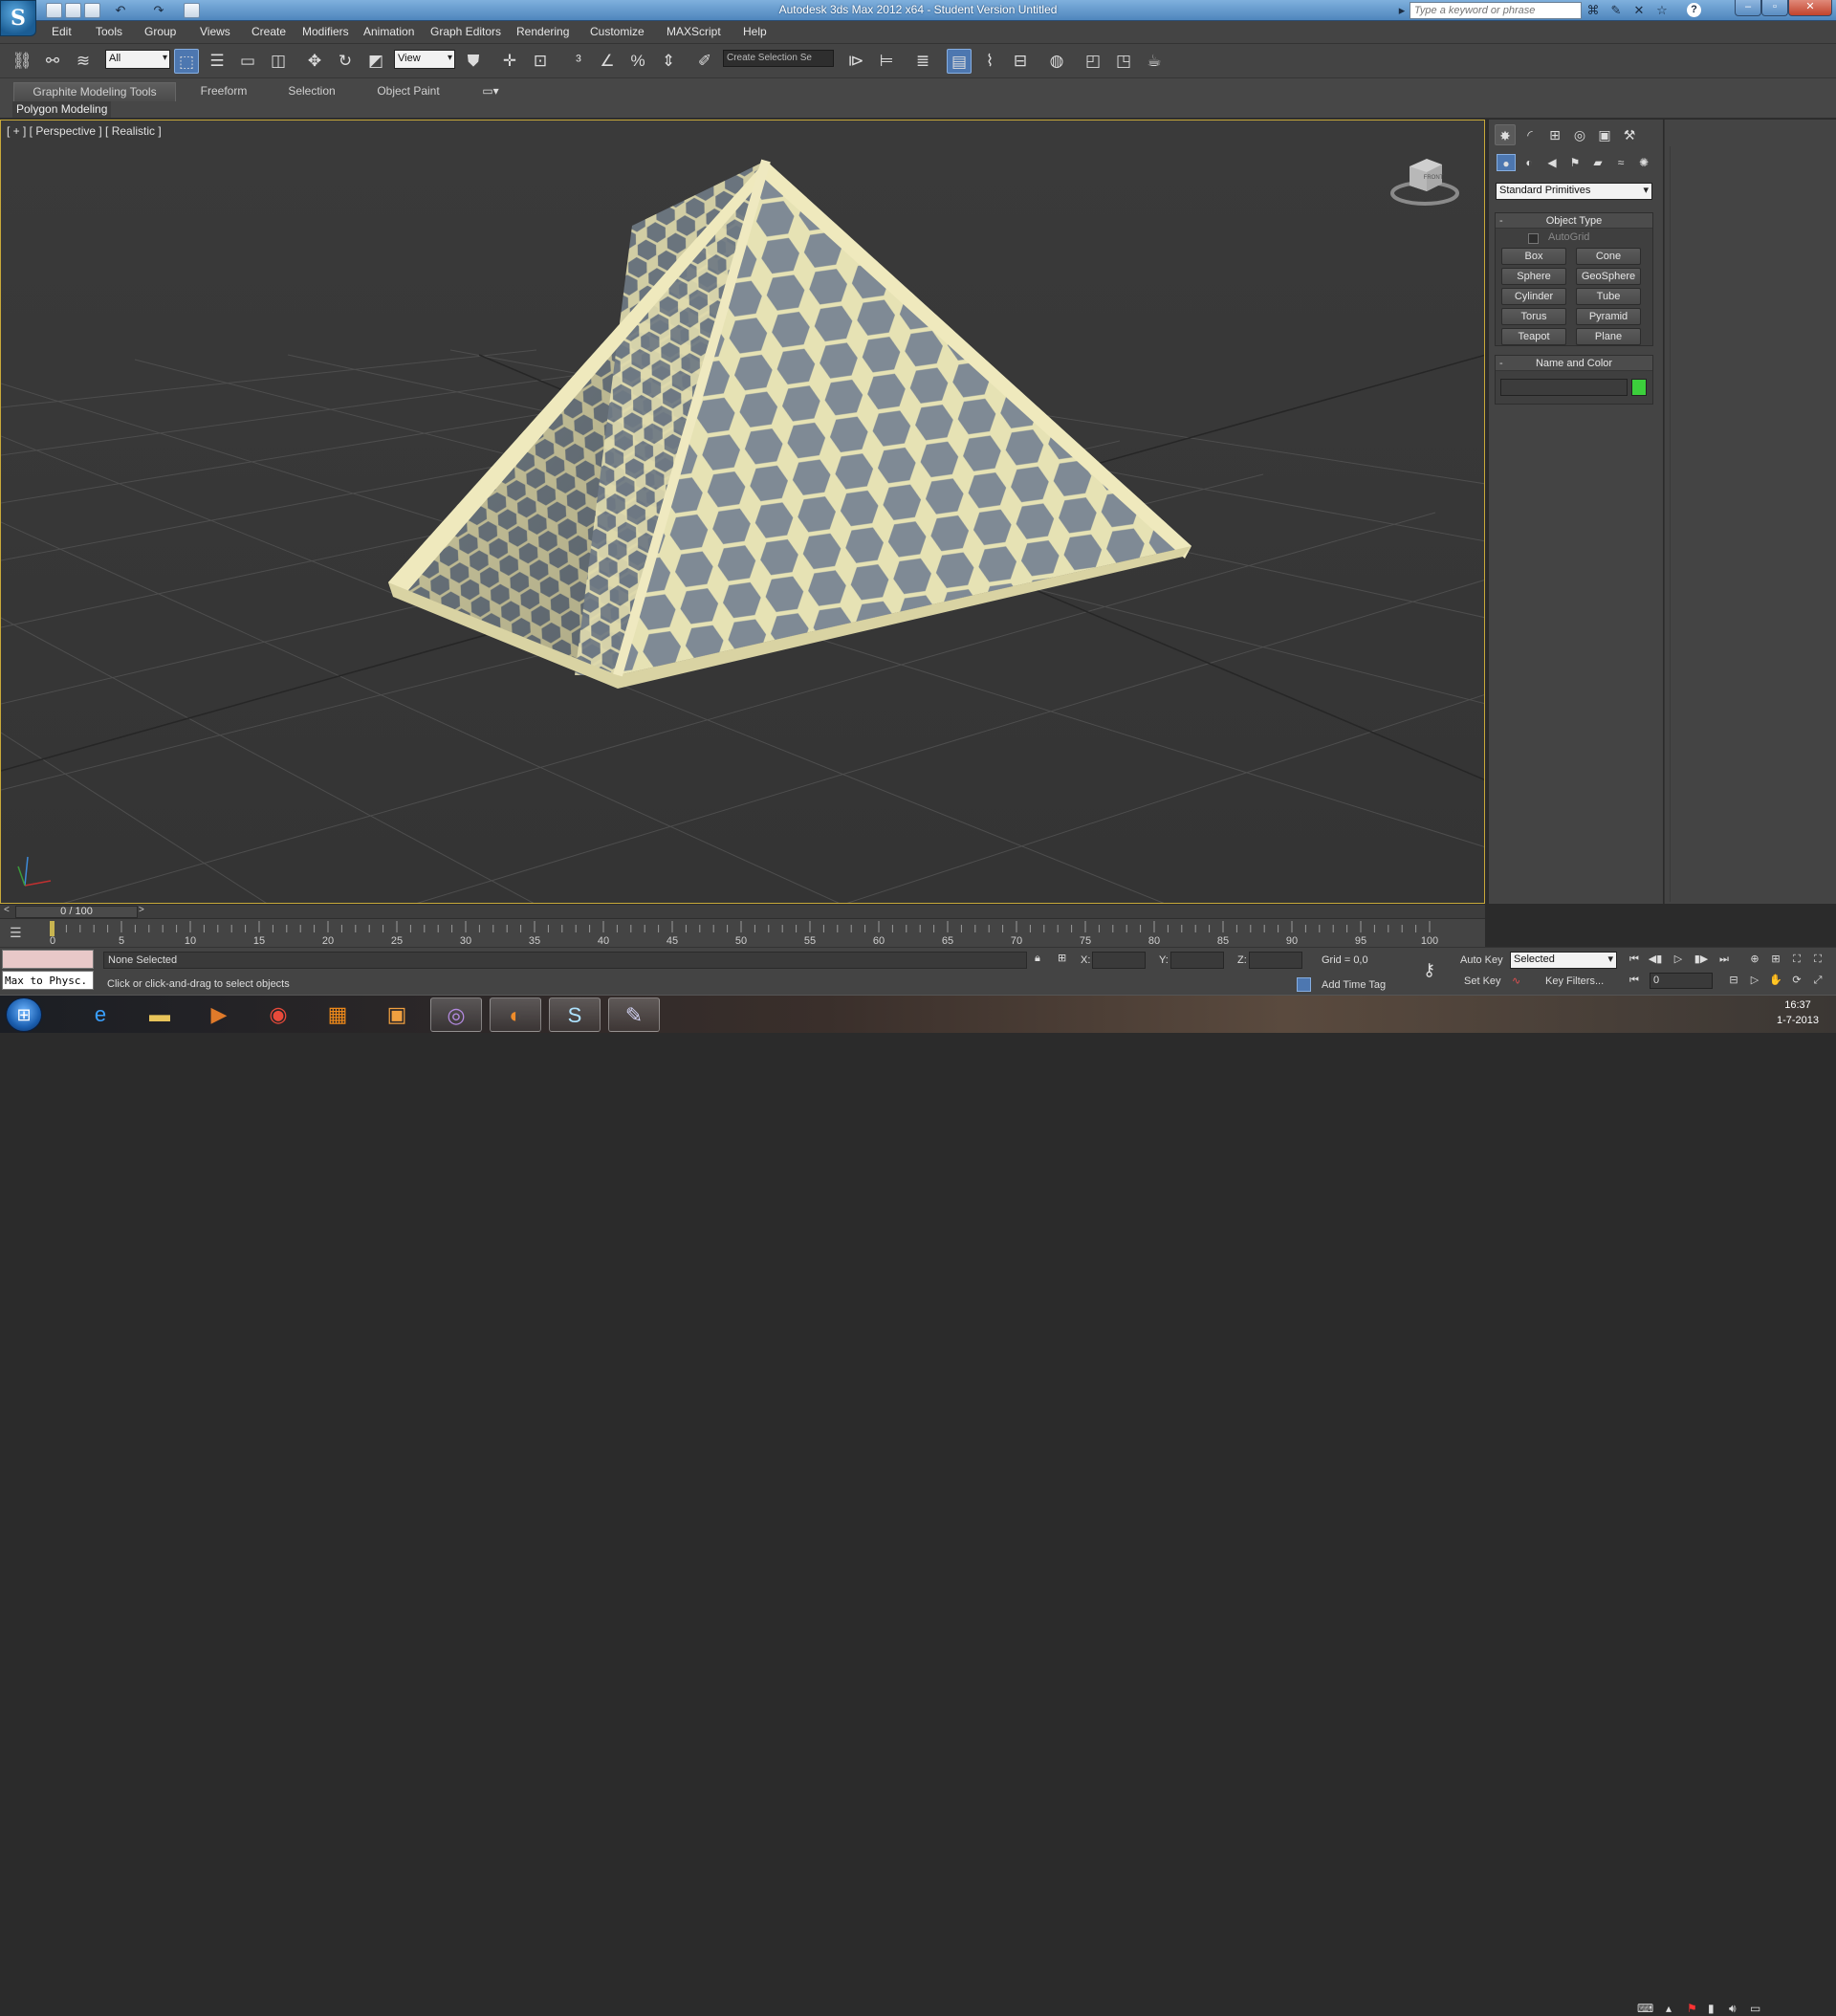  I want to click on show-hidden-icons: ▴, so click(1669, 2008).